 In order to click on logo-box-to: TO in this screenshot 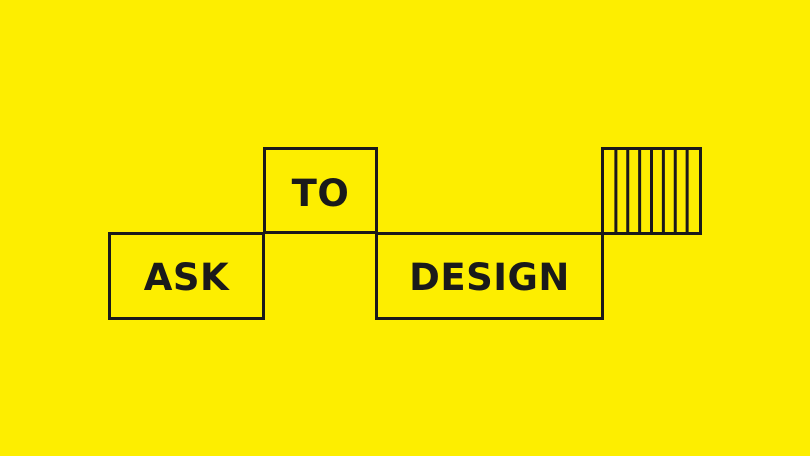, I will do `click(320, 190)`.